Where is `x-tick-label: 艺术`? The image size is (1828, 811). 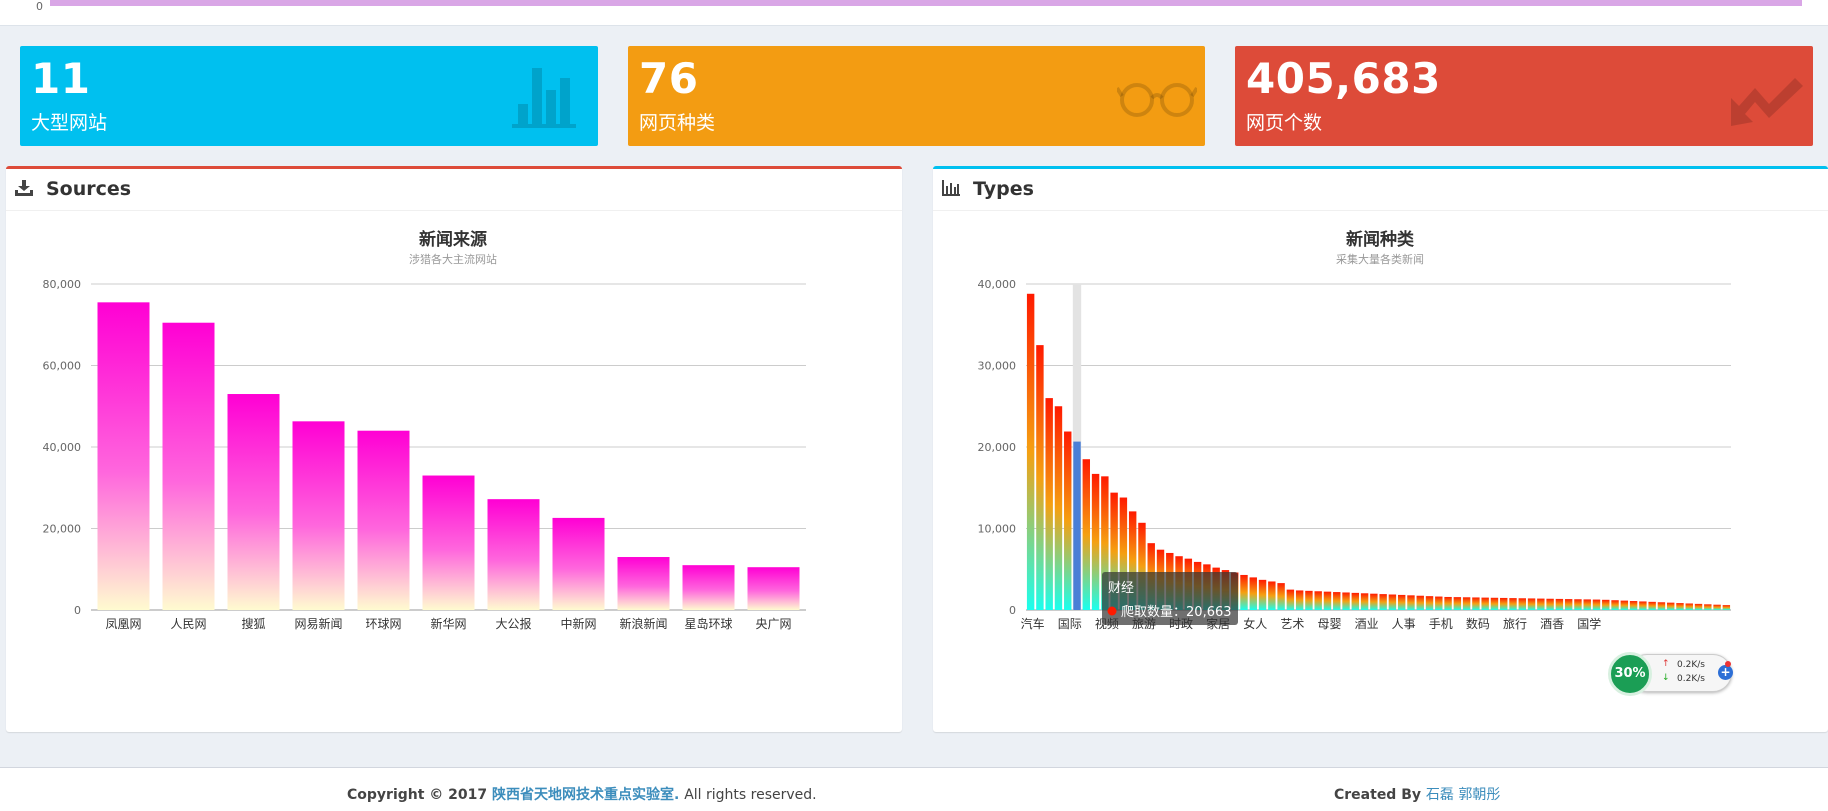 x-tick-label: 艺术 is located at coordinates (1292, 624).